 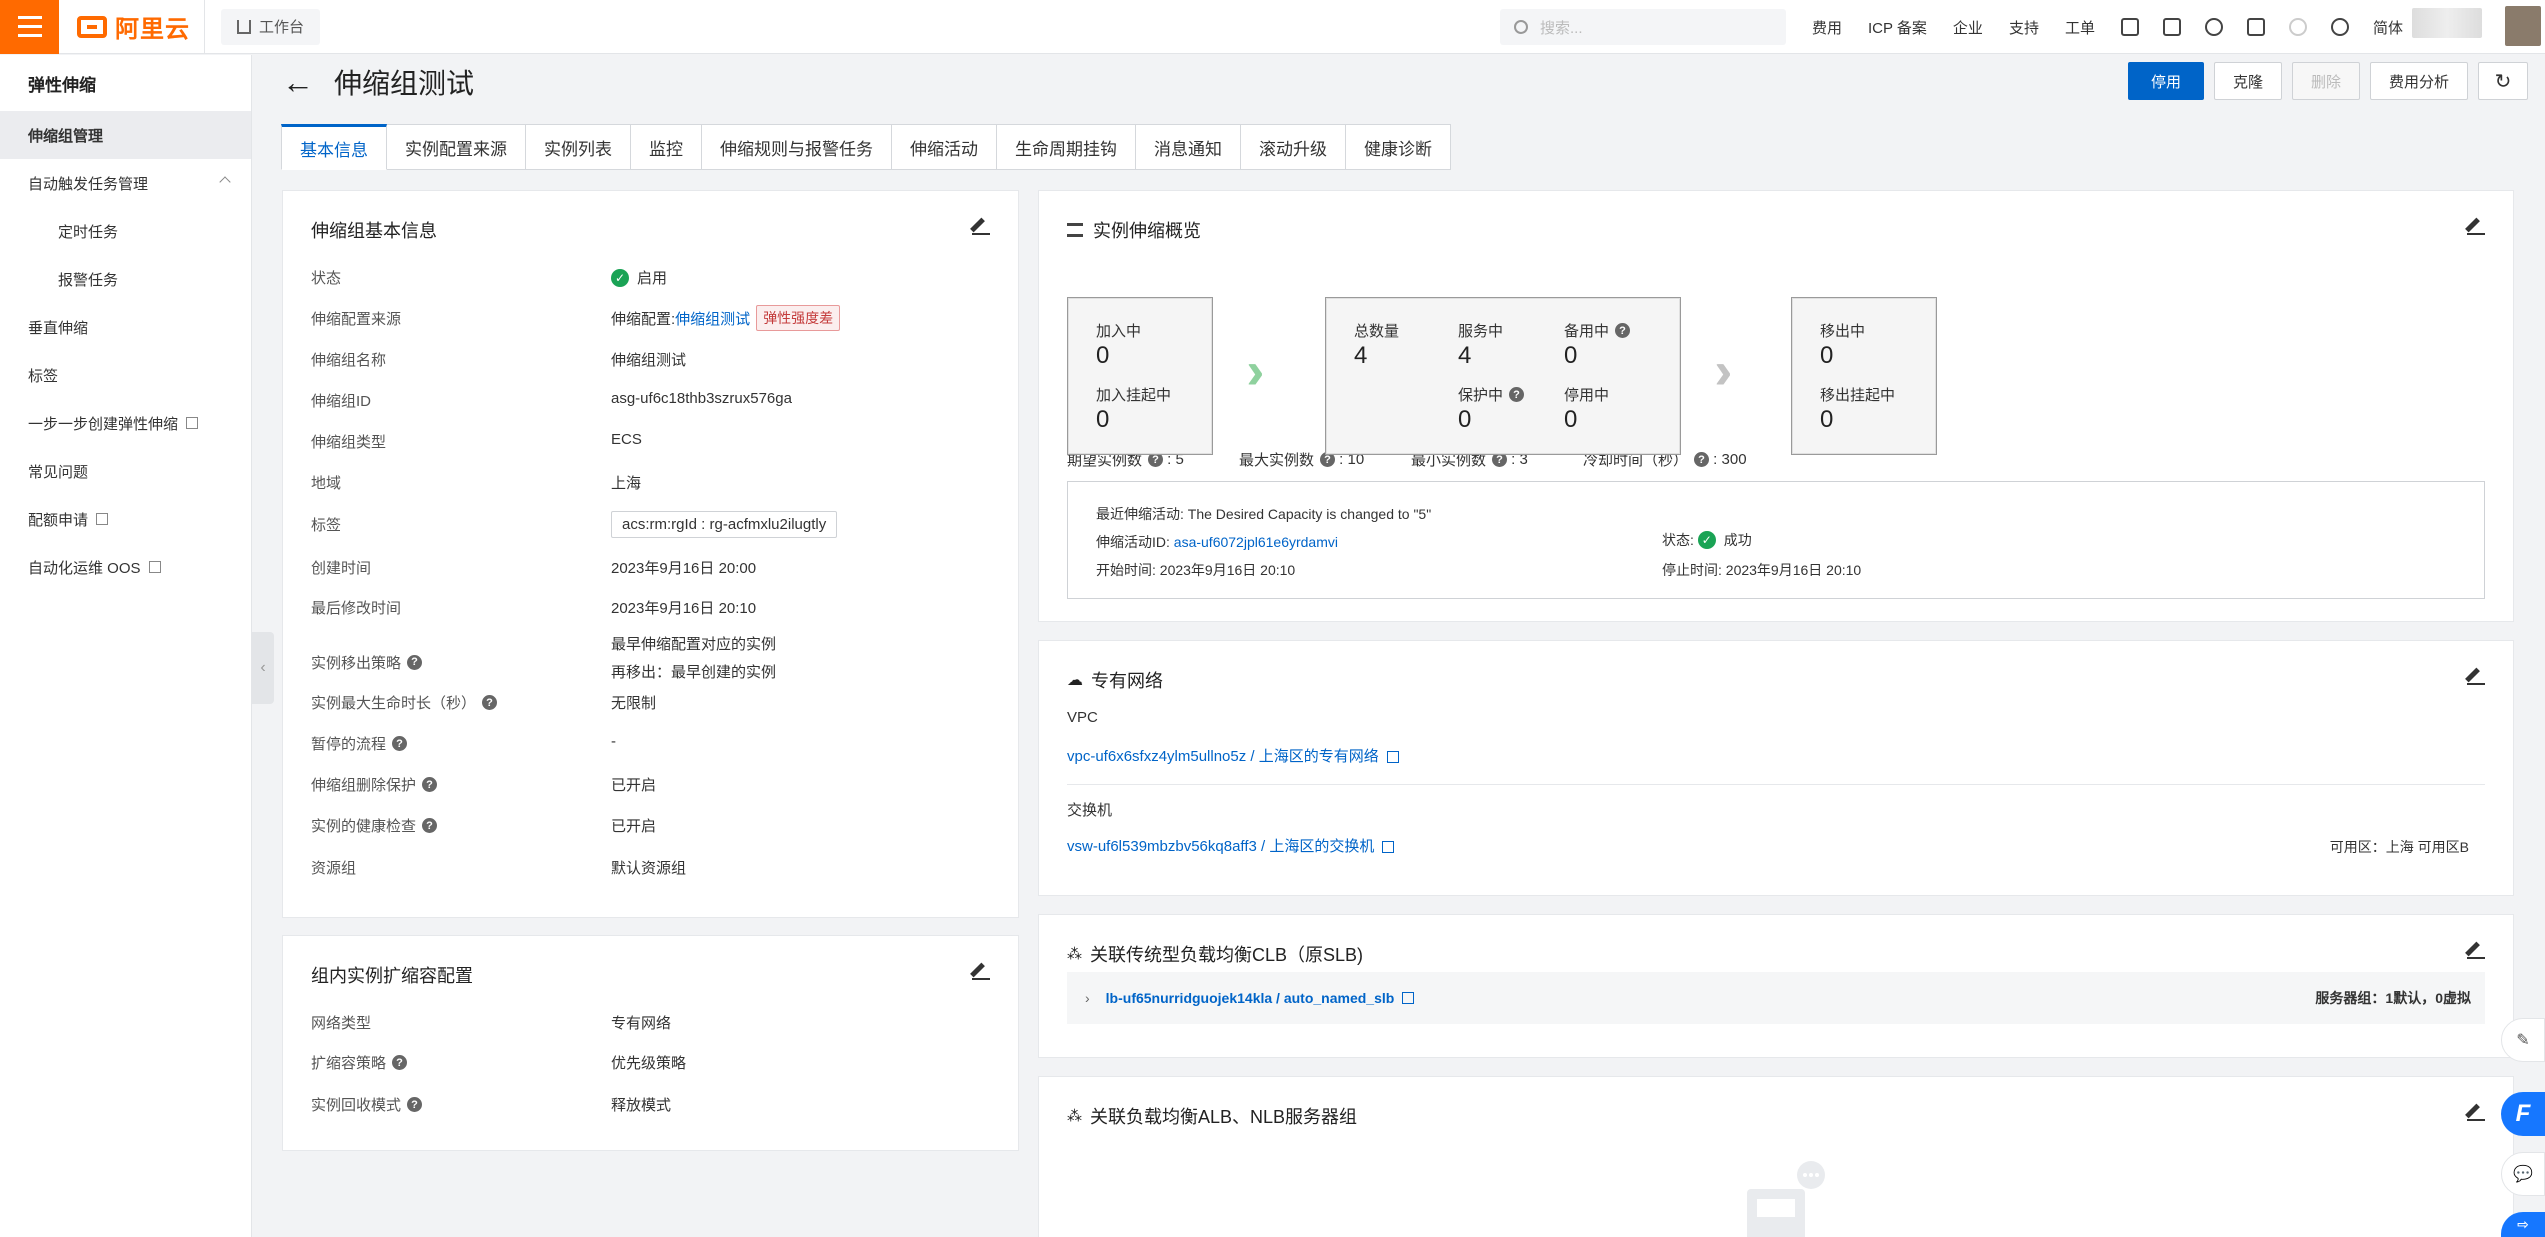 What do you see at coordinates (666, 147) in the screenshot?
I see `tab-monitoring: 监控` at bounding box center [666, 147].